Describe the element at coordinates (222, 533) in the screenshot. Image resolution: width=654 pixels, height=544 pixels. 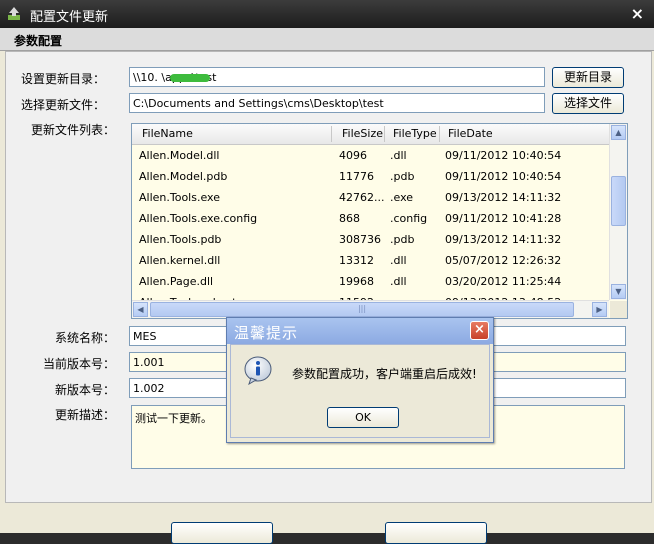
I see `bottom-left-button` at that location.